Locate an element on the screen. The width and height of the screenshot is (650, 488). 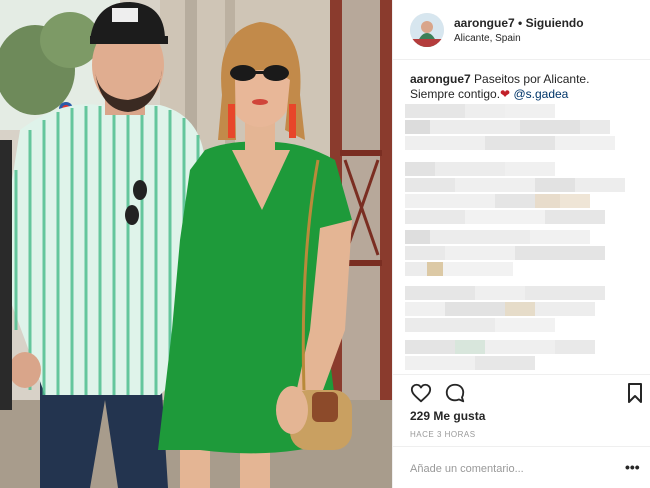
comment-row: ••• is located at coordinates (521, 467).